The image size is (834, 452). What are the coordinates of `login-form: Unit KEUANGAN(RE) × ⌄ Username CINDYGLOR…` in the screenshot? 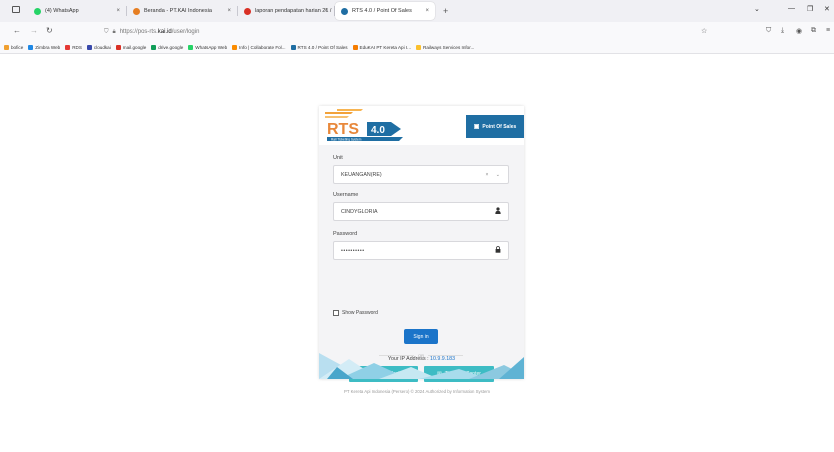 It's located at (421, 263).